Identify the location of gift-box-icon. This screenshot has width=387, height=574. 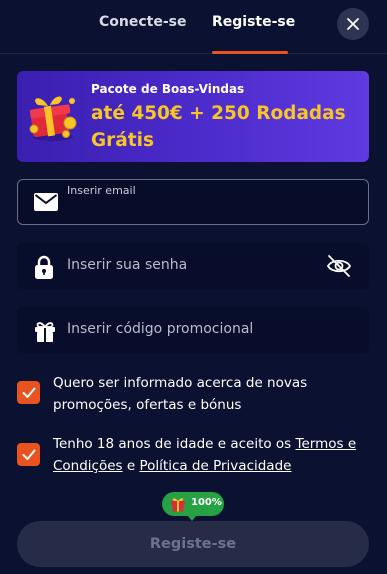
(53, 118).